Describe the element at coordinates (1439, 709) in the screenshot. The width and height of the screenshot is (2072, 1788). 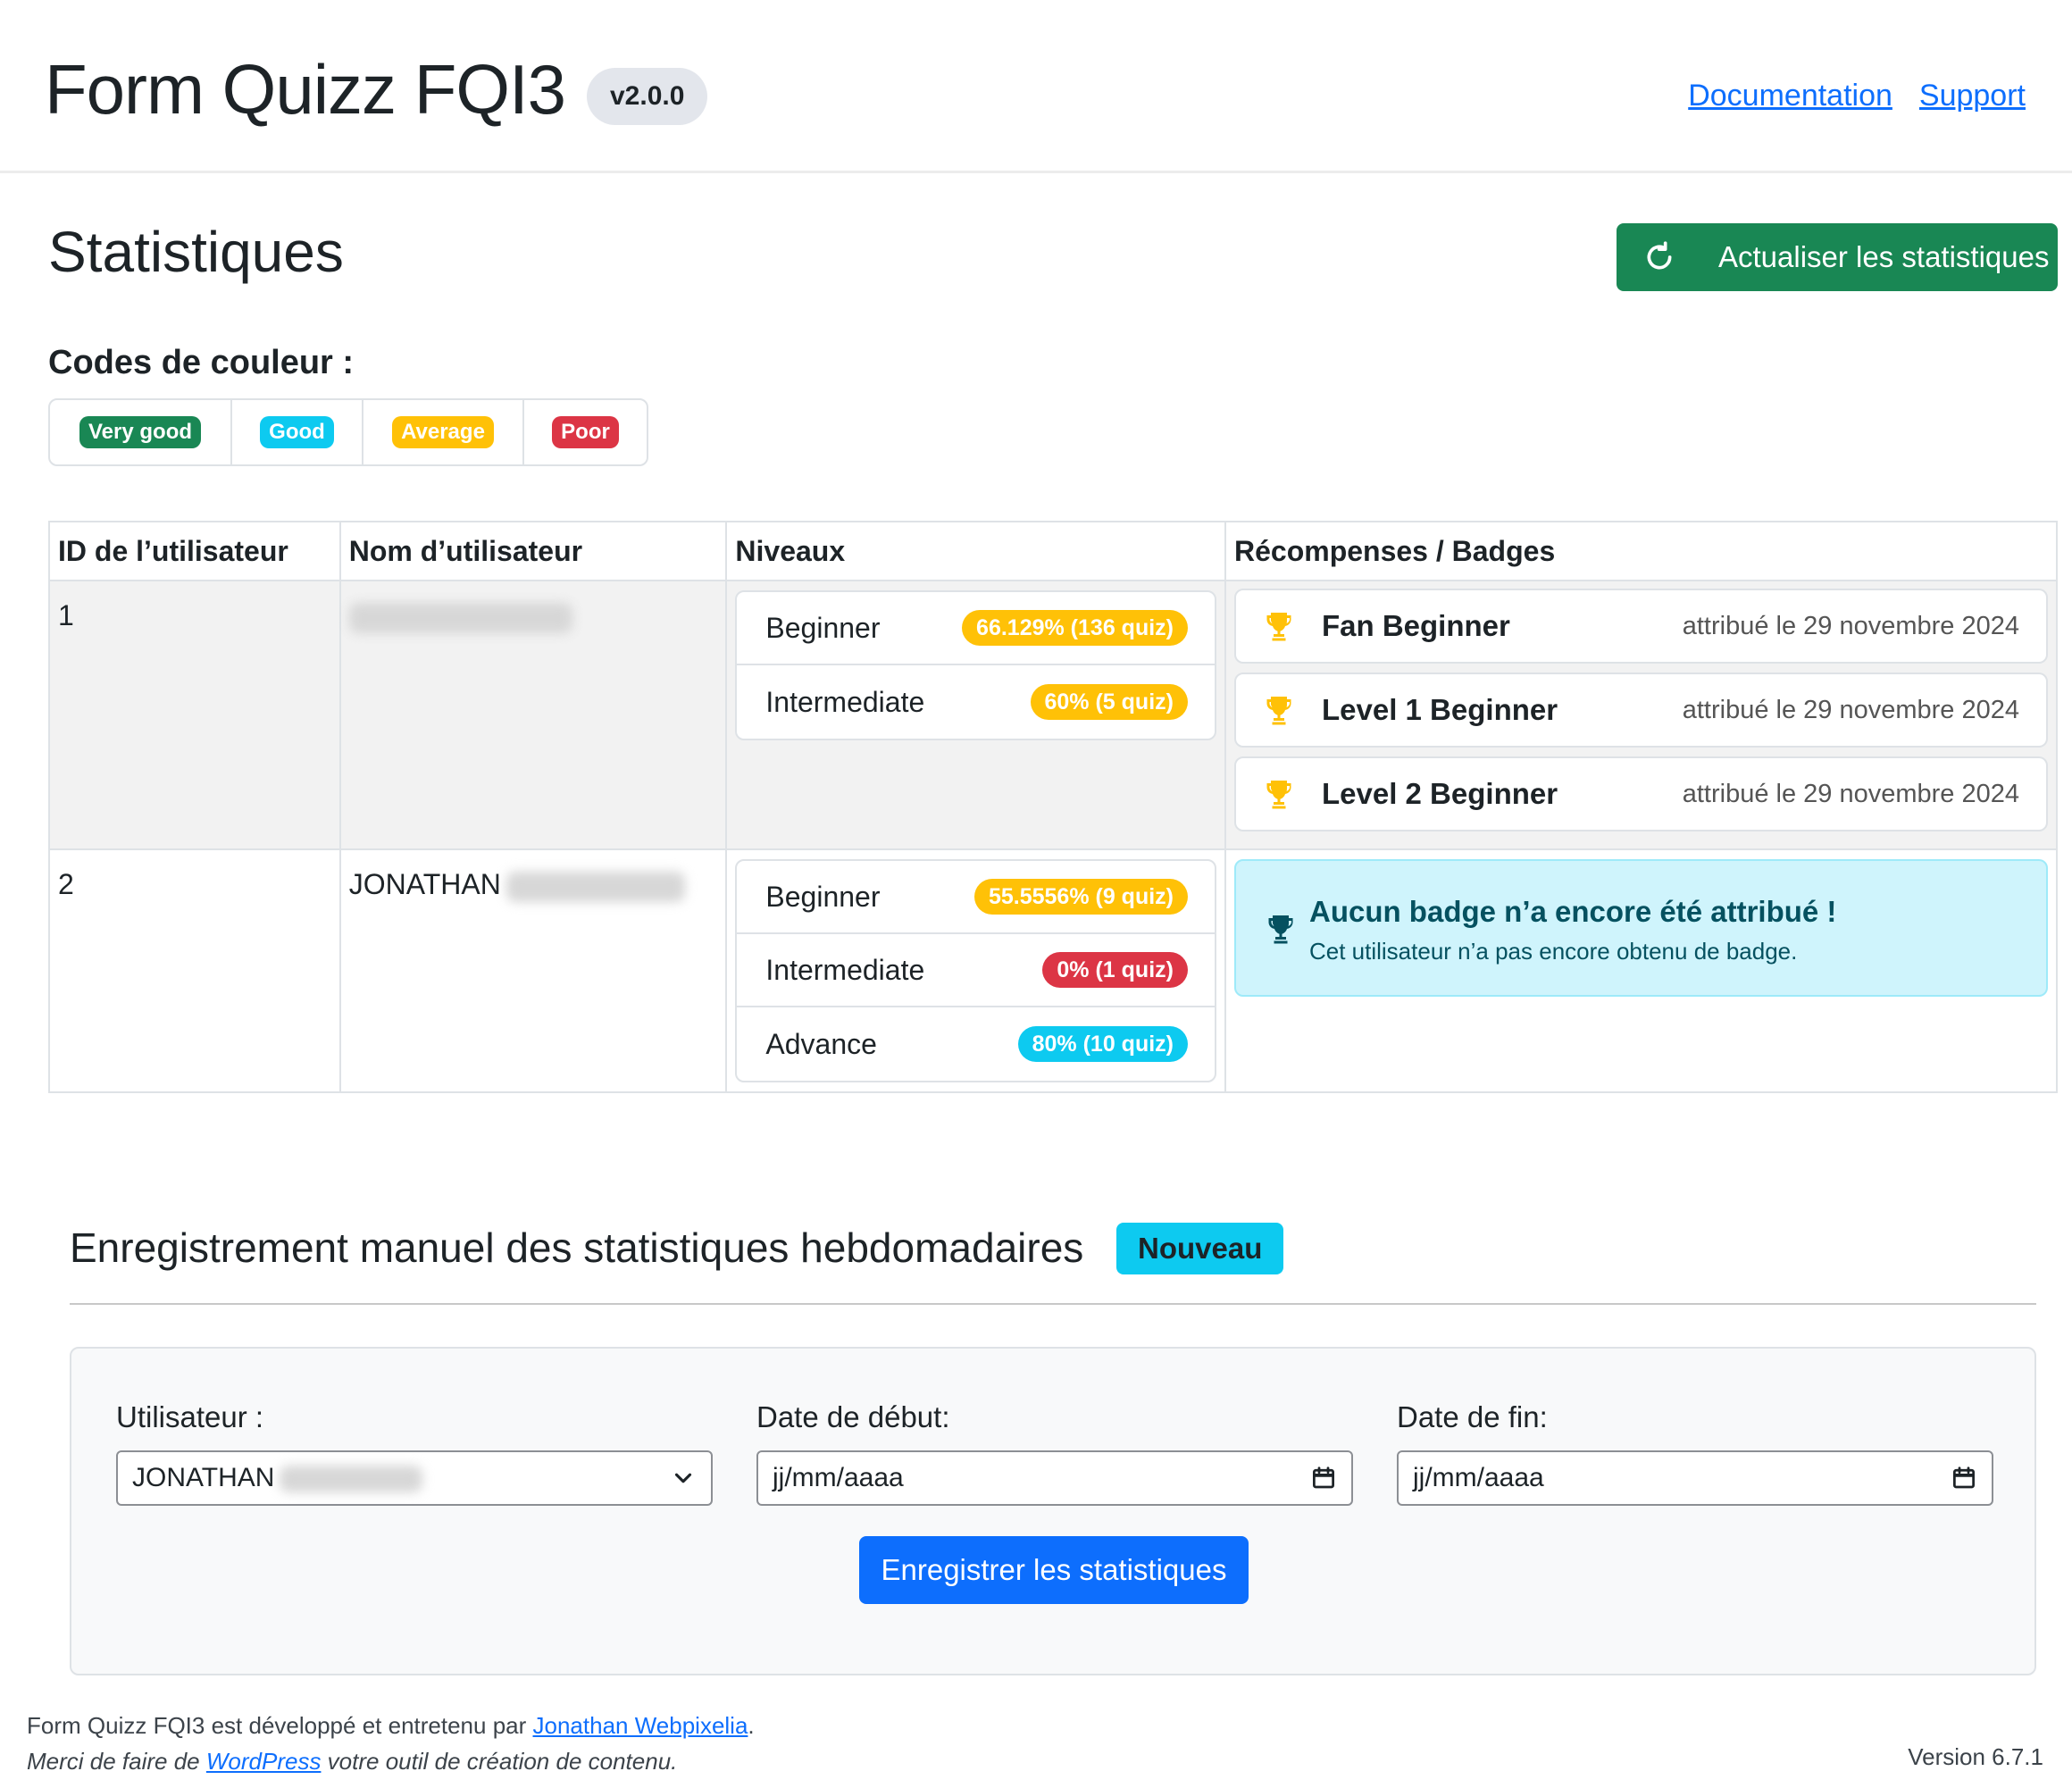
I see `badge-name: Level 1 Beginner` at that location.